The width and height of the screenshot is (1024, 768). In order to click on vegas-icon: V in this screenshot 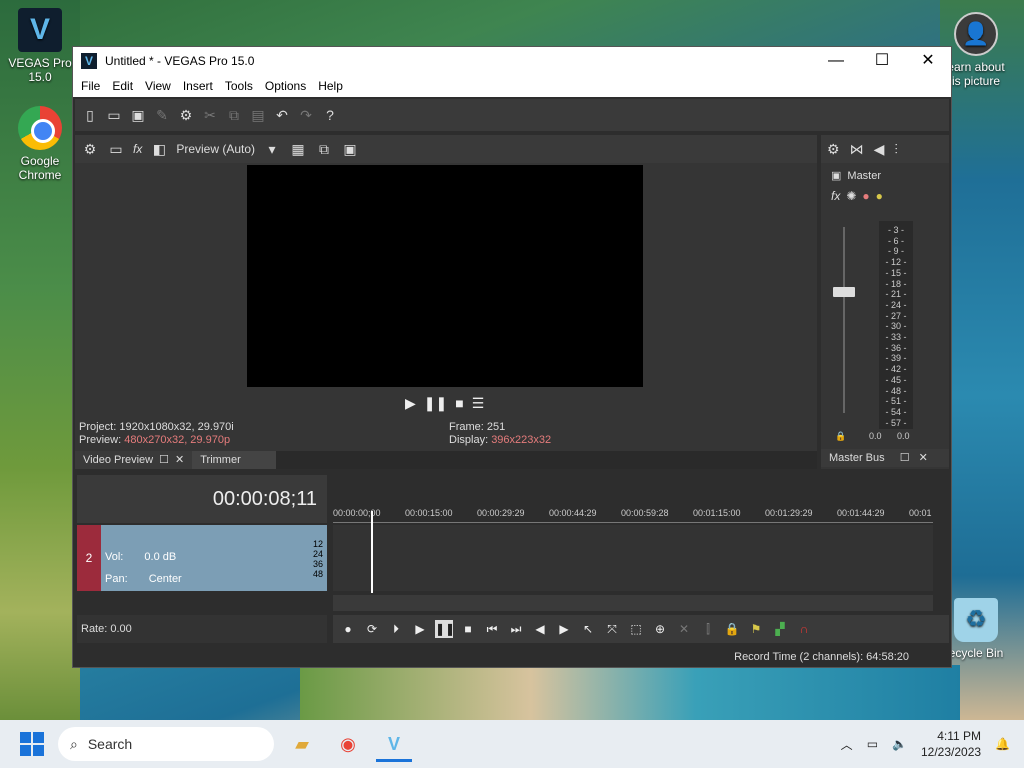, I will do `click(89, 61)`.